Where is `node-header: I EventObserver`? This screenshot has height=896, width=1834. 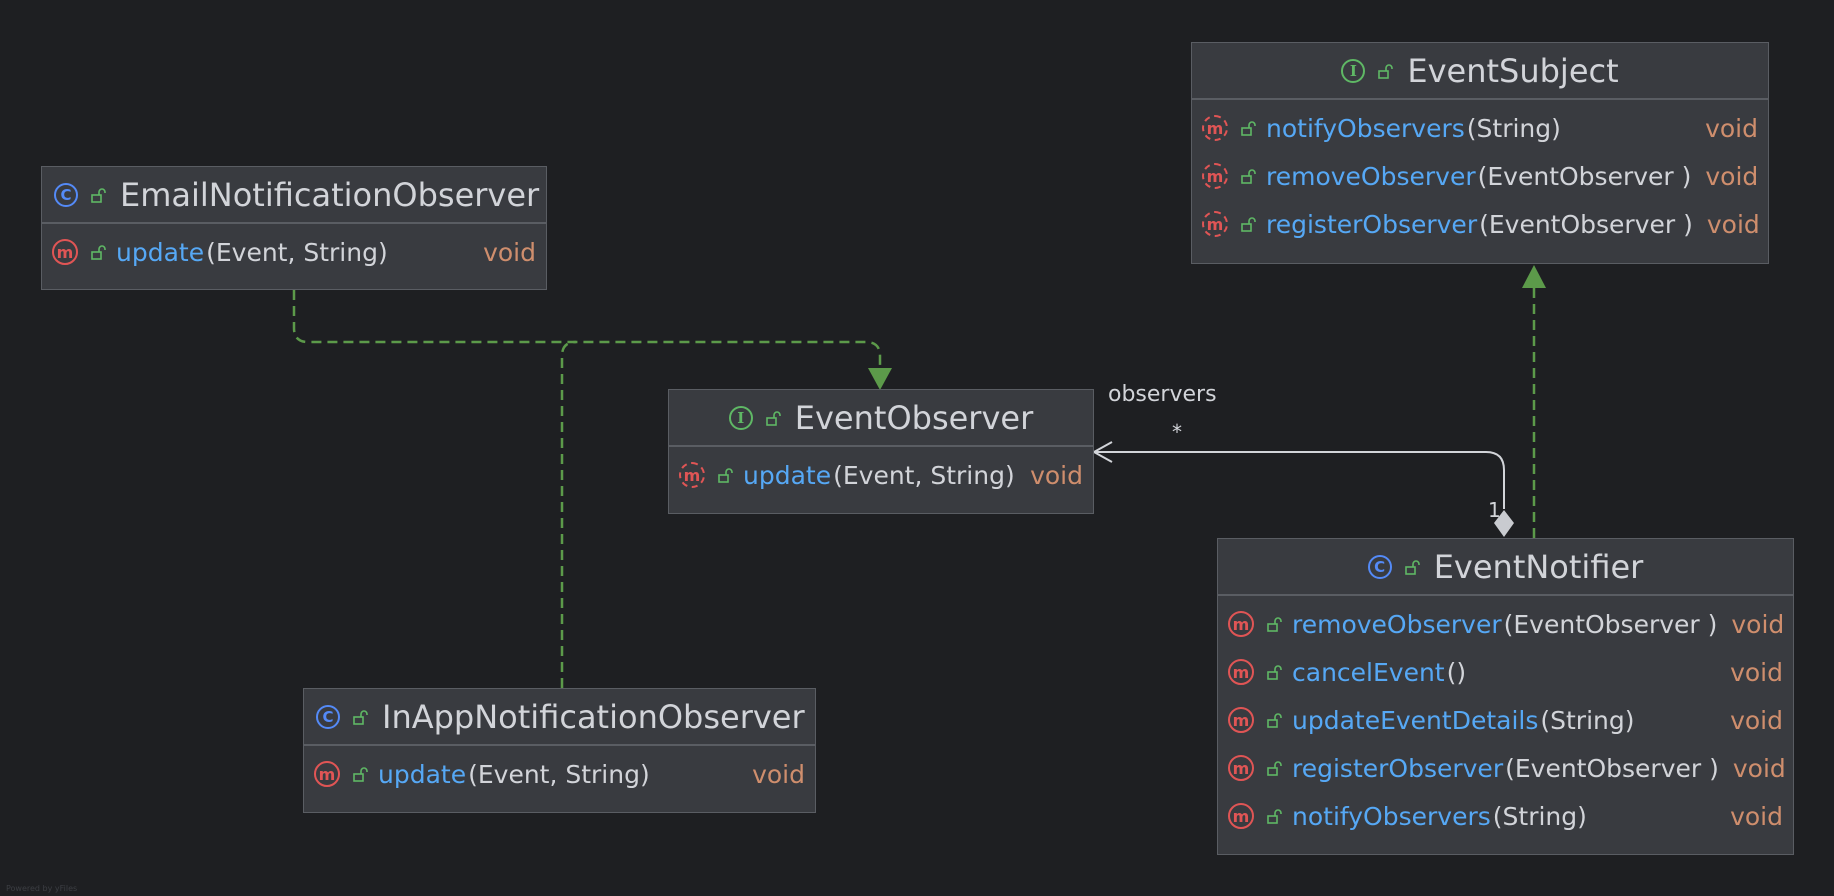 node-header: I EventObserver is located at coordinates (881, 418).